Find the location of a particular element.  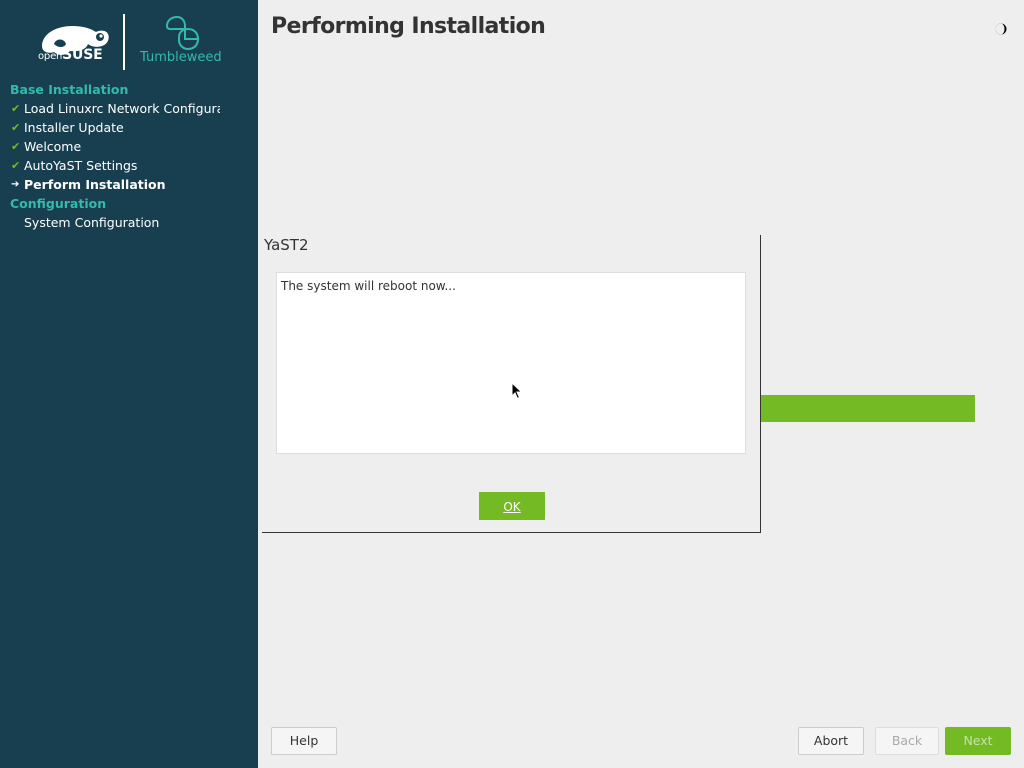

tumbleweed-icon is located at coordinates (182, 33).